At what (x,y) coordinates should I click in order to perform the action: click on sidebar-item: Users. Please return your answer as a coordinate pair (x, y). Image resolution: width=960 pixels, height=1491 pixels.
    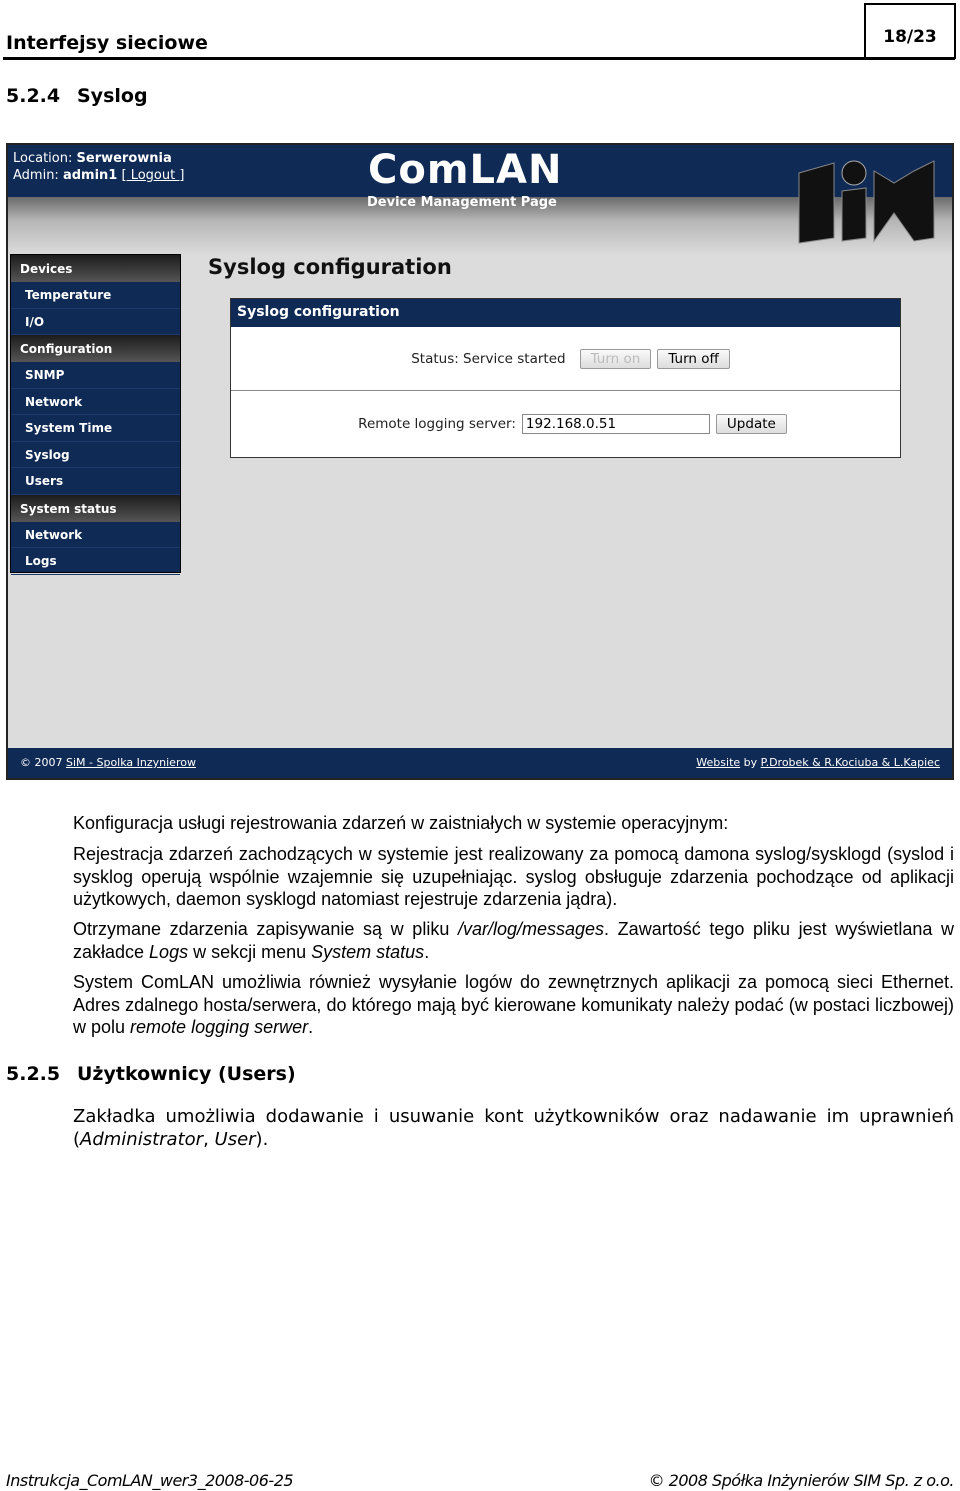
    Looking at the image, I should click on (95, 481).